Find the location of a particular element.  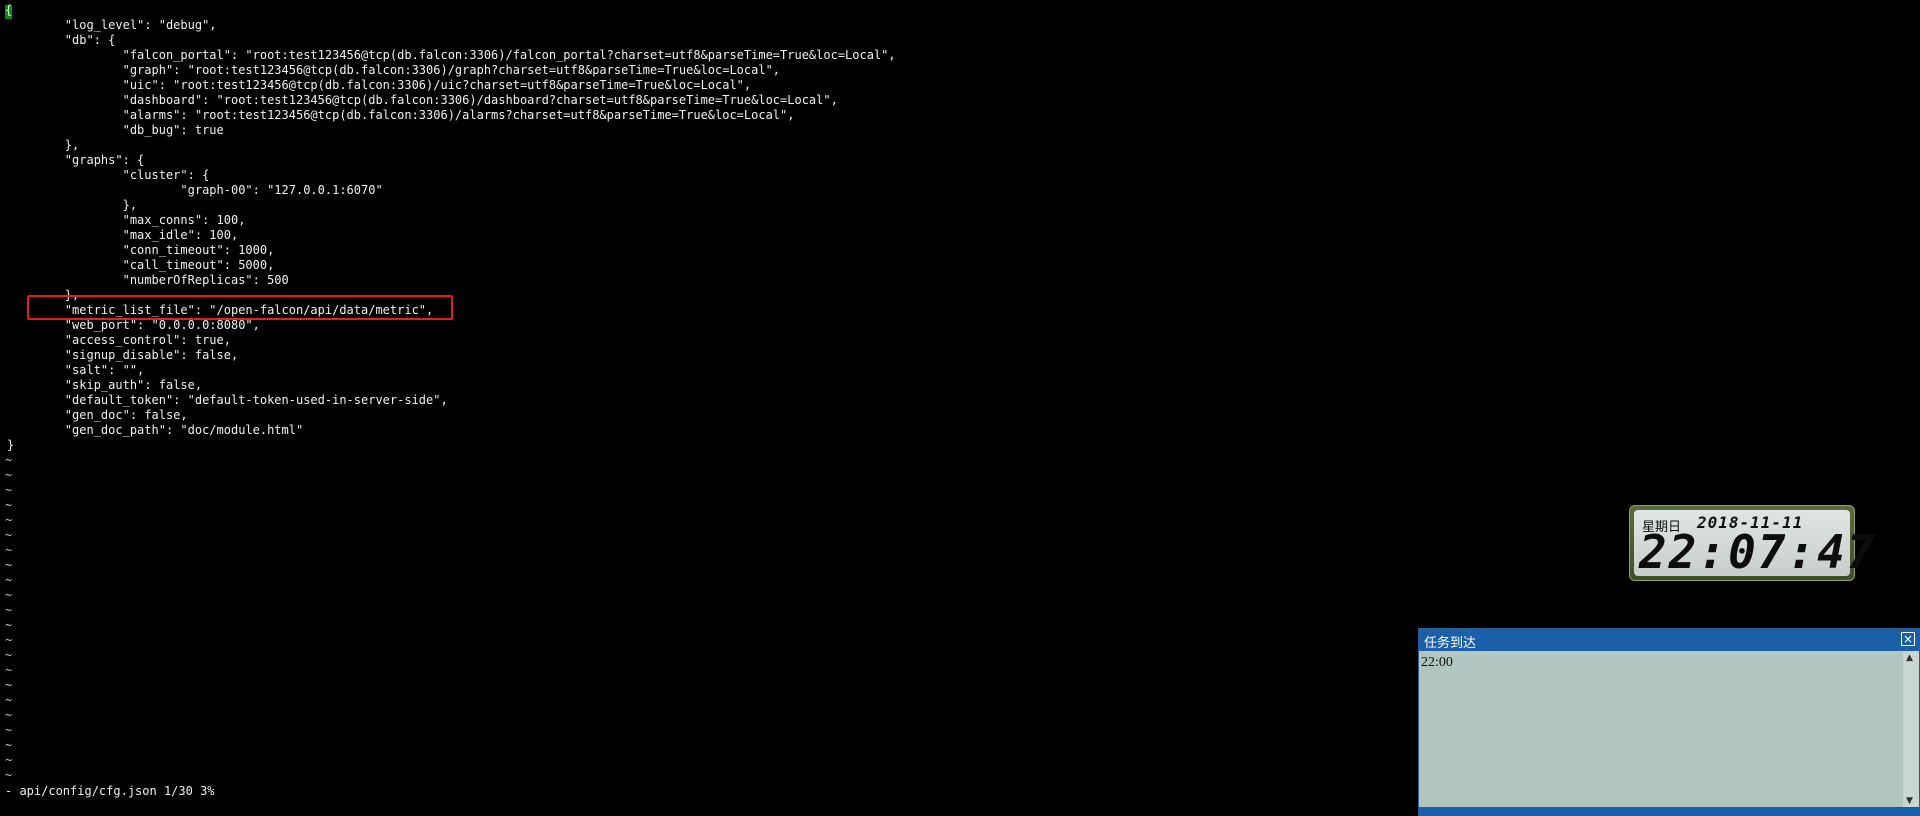

close-icon: × is located at coordinates (1908, 639).